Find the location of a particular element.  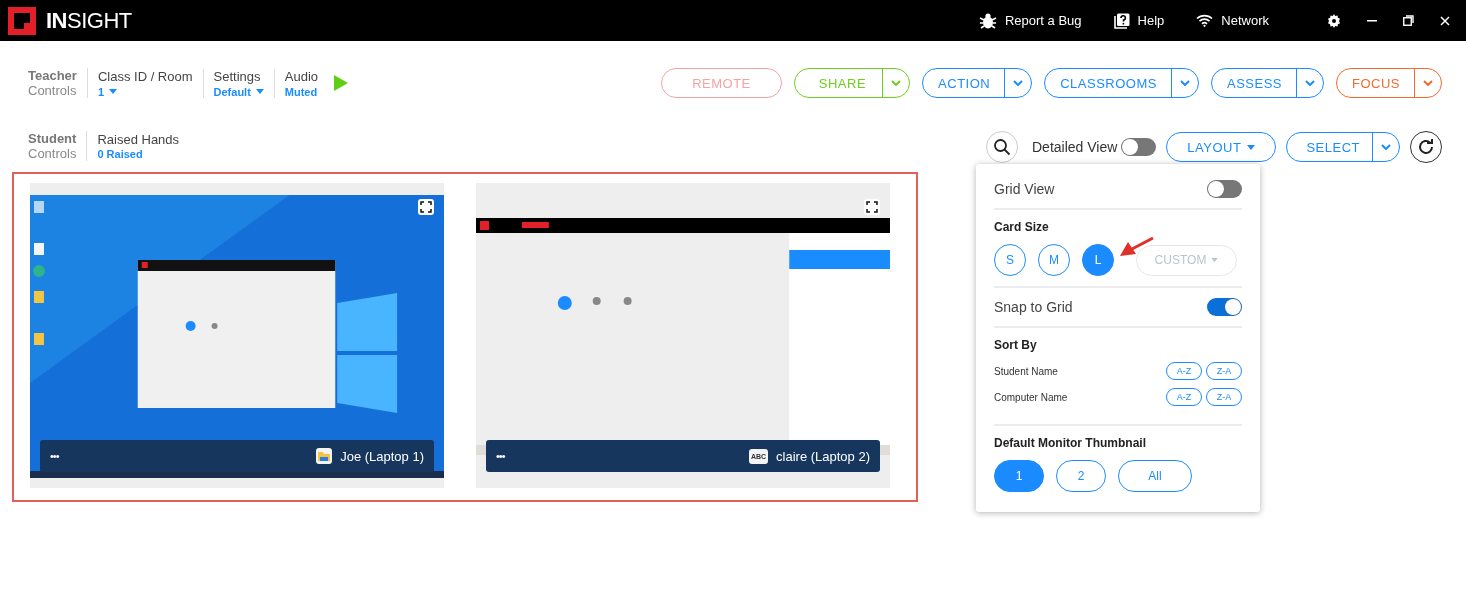

control-label: Class ID / Room is located at coordinates (145, 76).